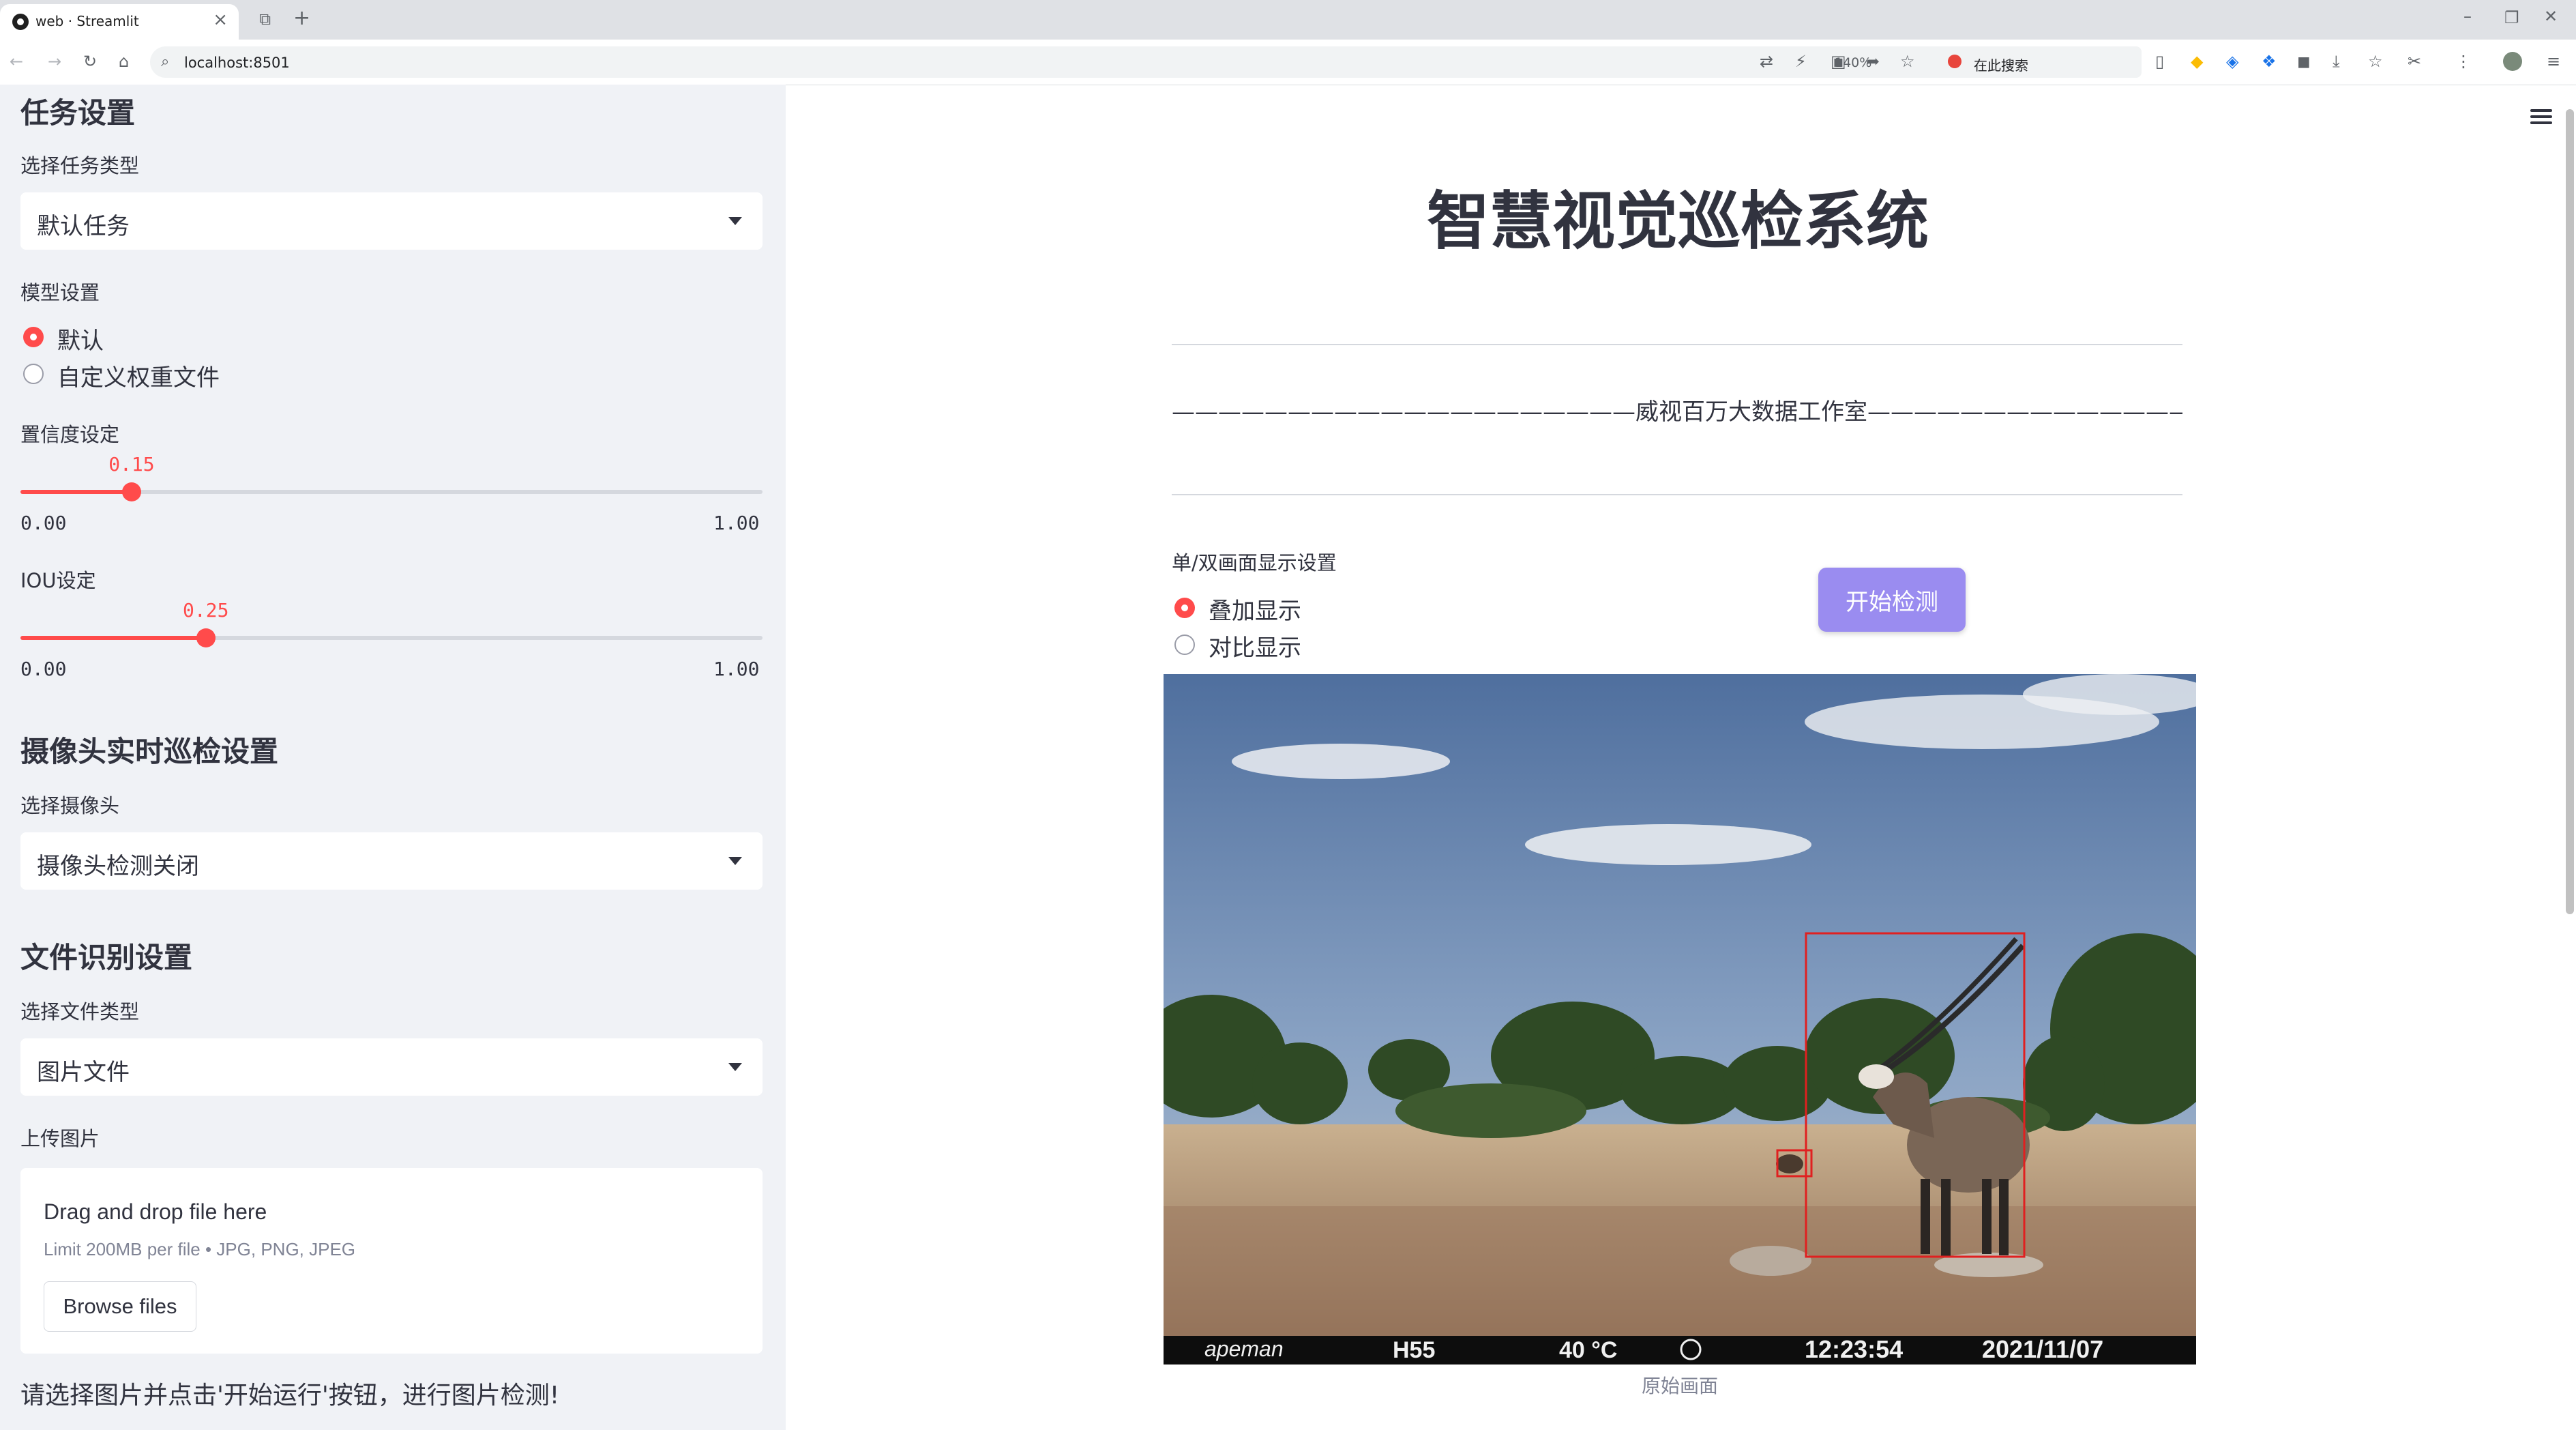  I want to click on main-menu-icon, so click(2541, 116).